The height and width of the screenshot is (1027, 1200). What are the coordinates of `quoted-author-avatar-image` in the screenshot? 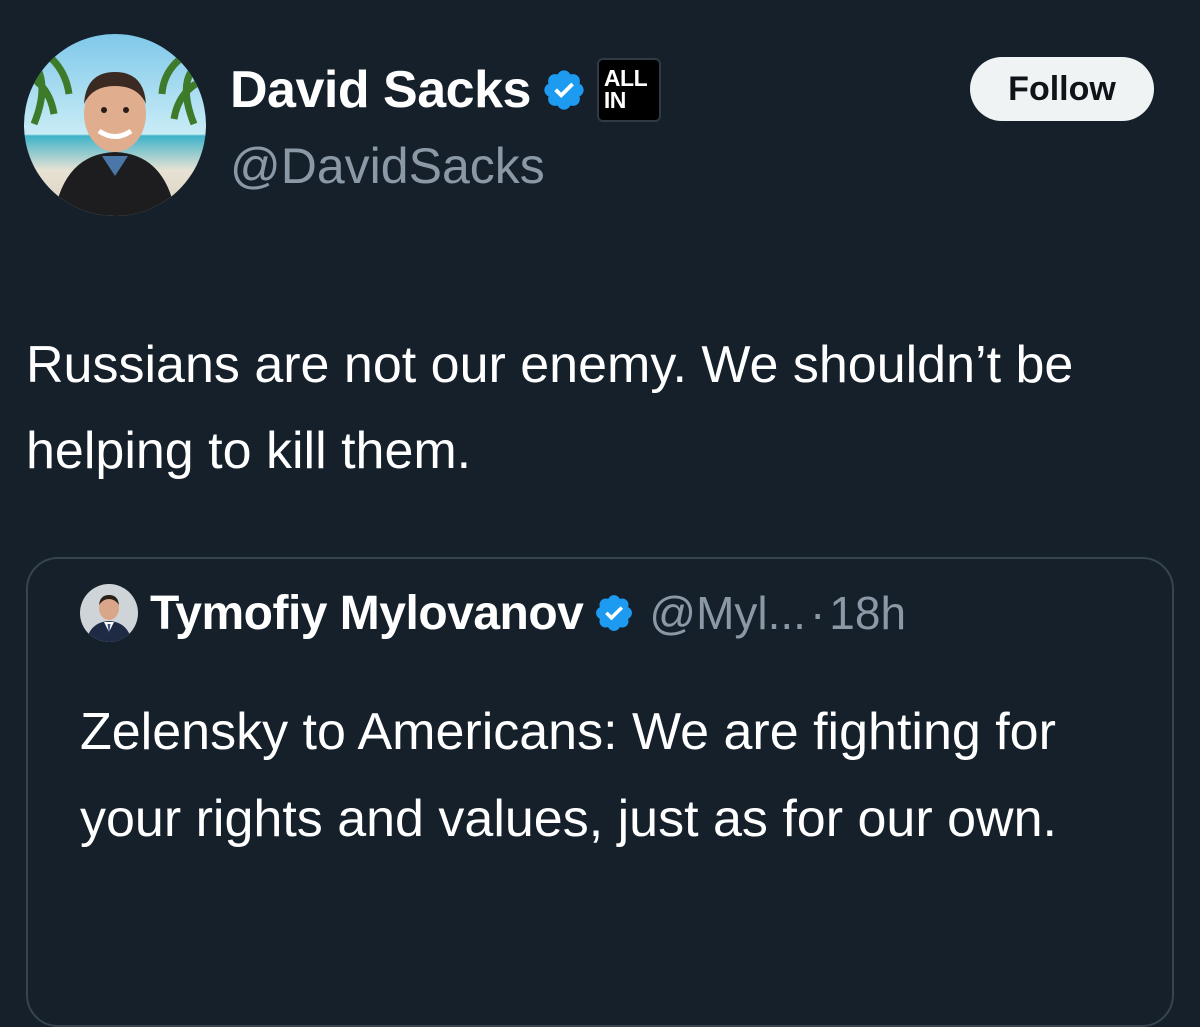 It's located at (109, 613).